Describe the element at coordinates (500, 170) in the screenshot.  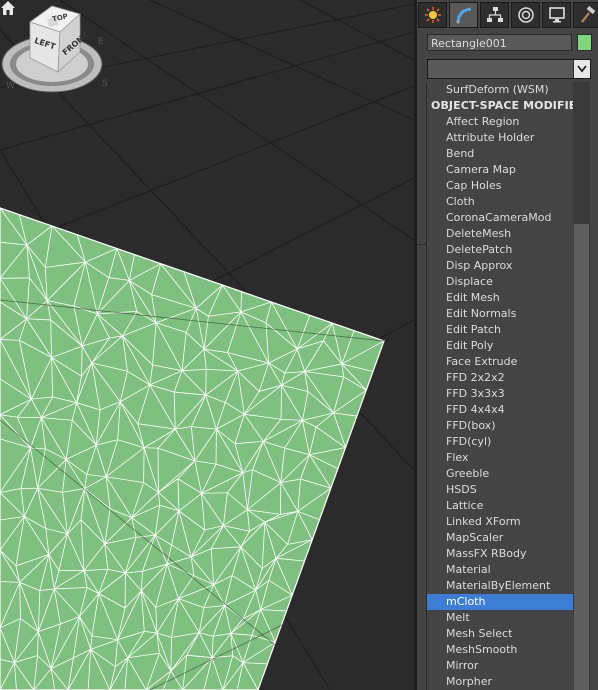
I see `list-item: Camera Map` at that location.